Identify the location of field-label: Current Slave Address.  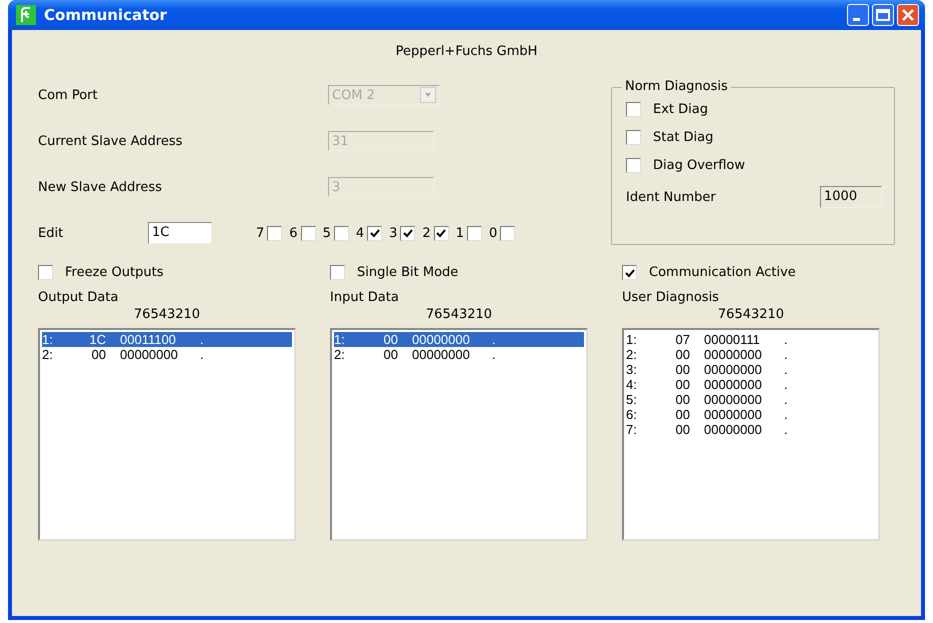
(111, 141).